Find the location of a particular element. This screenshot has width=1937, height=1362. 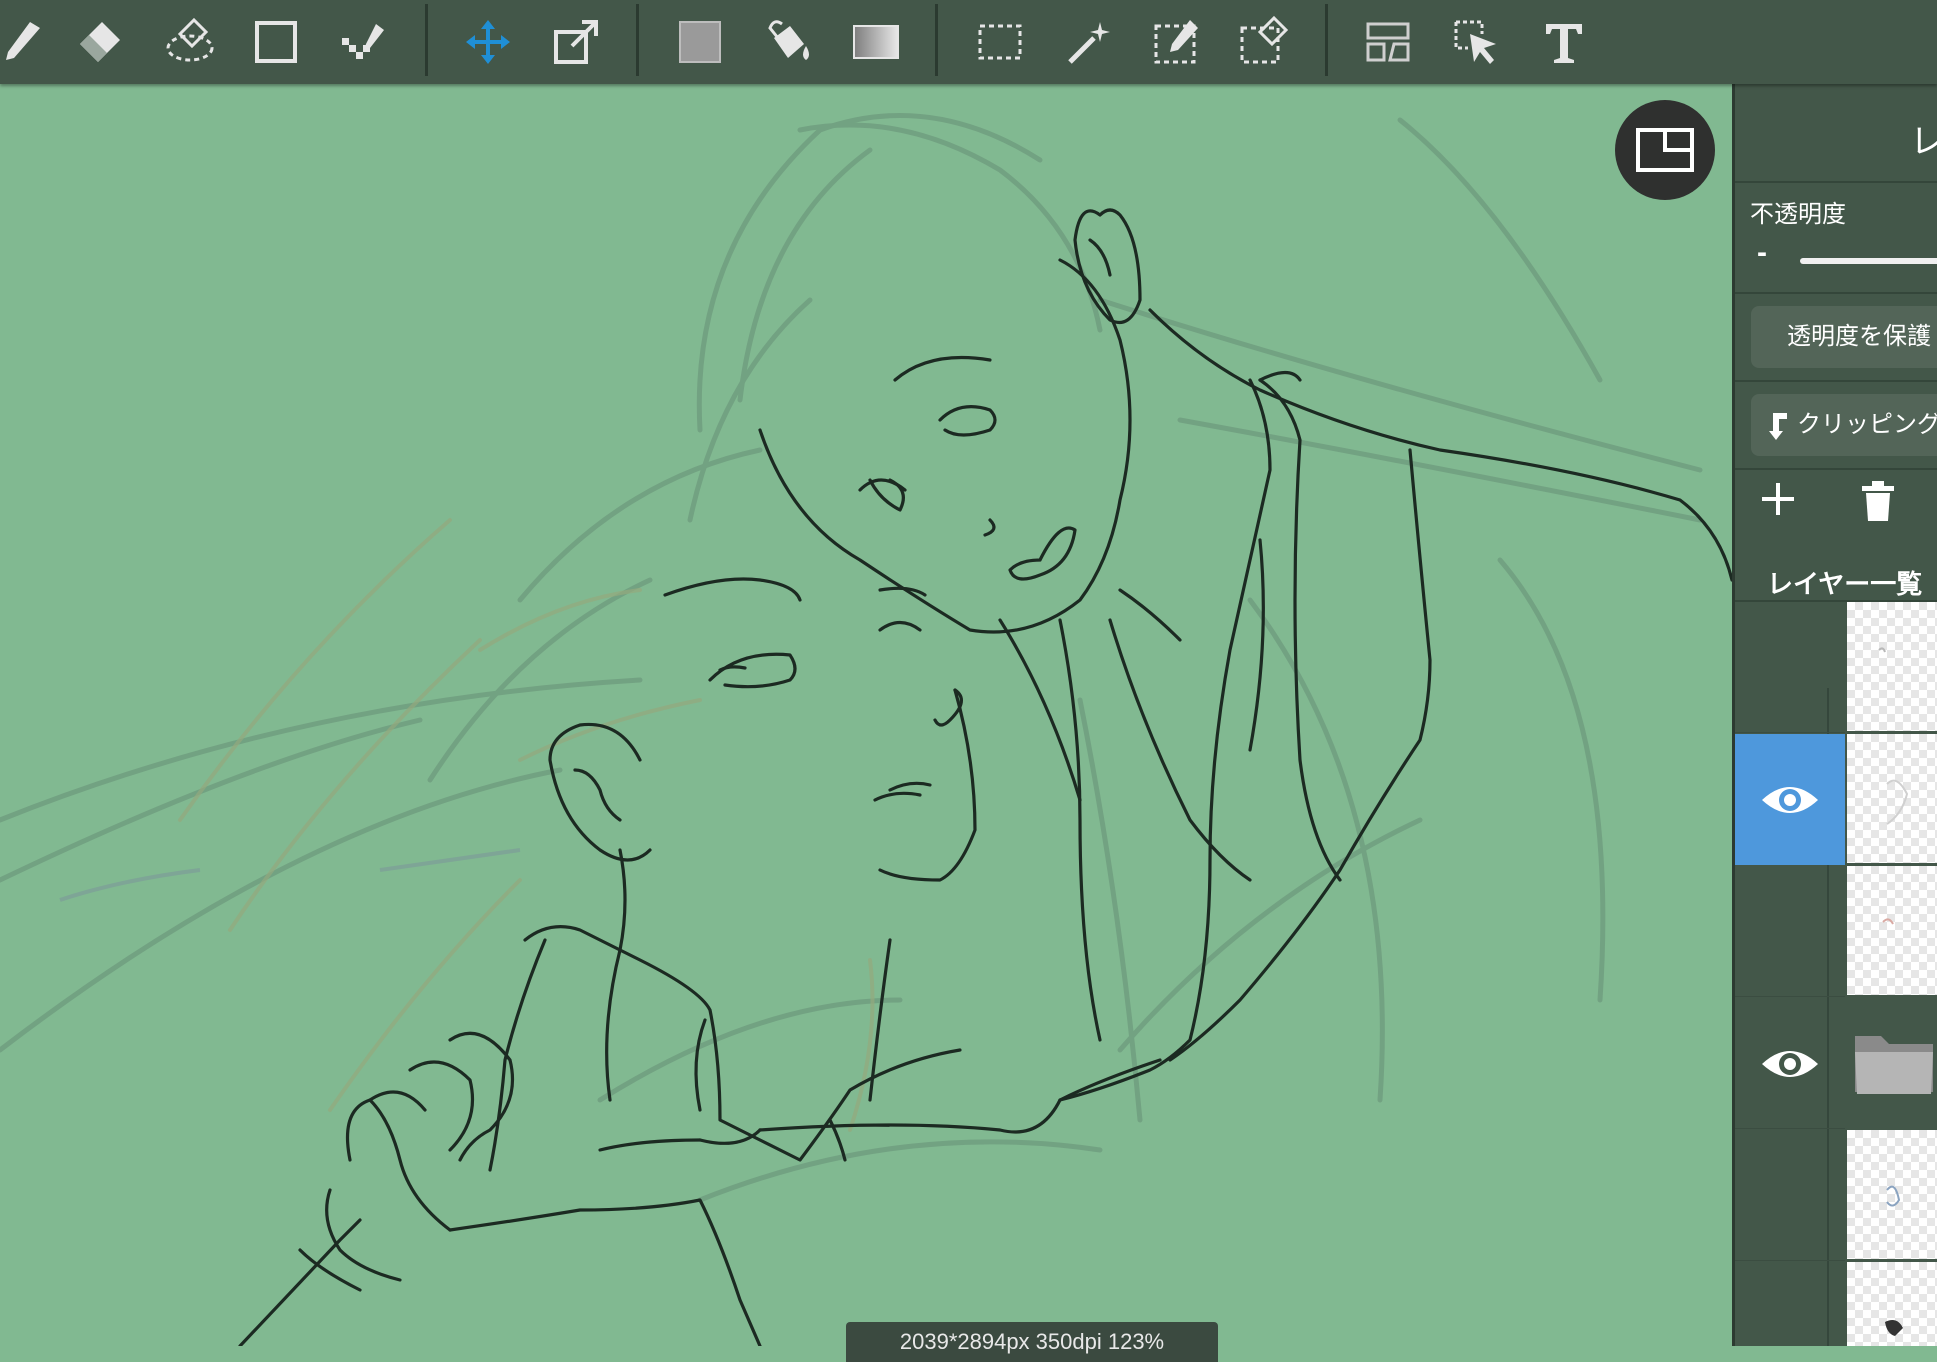

bucket-icon is located at coordinates (788, 40).